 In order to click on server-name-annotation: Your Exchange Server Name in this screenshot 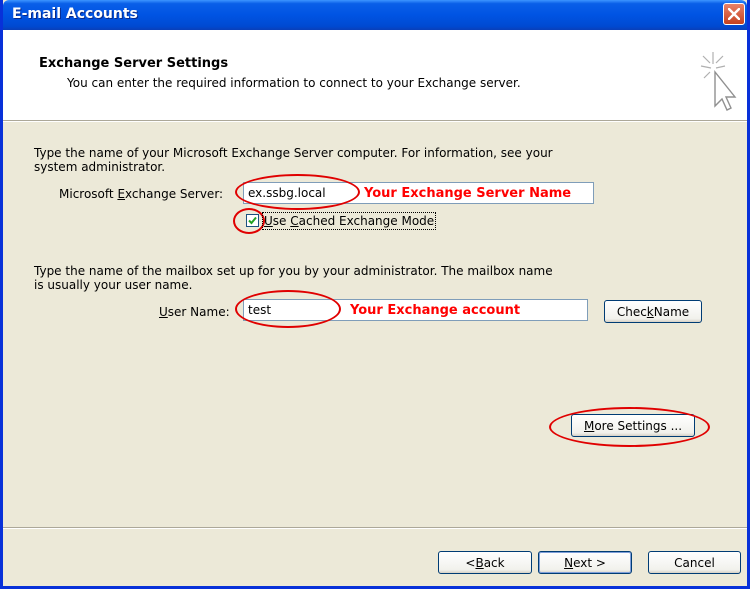, I will do `click(468, 193)`.